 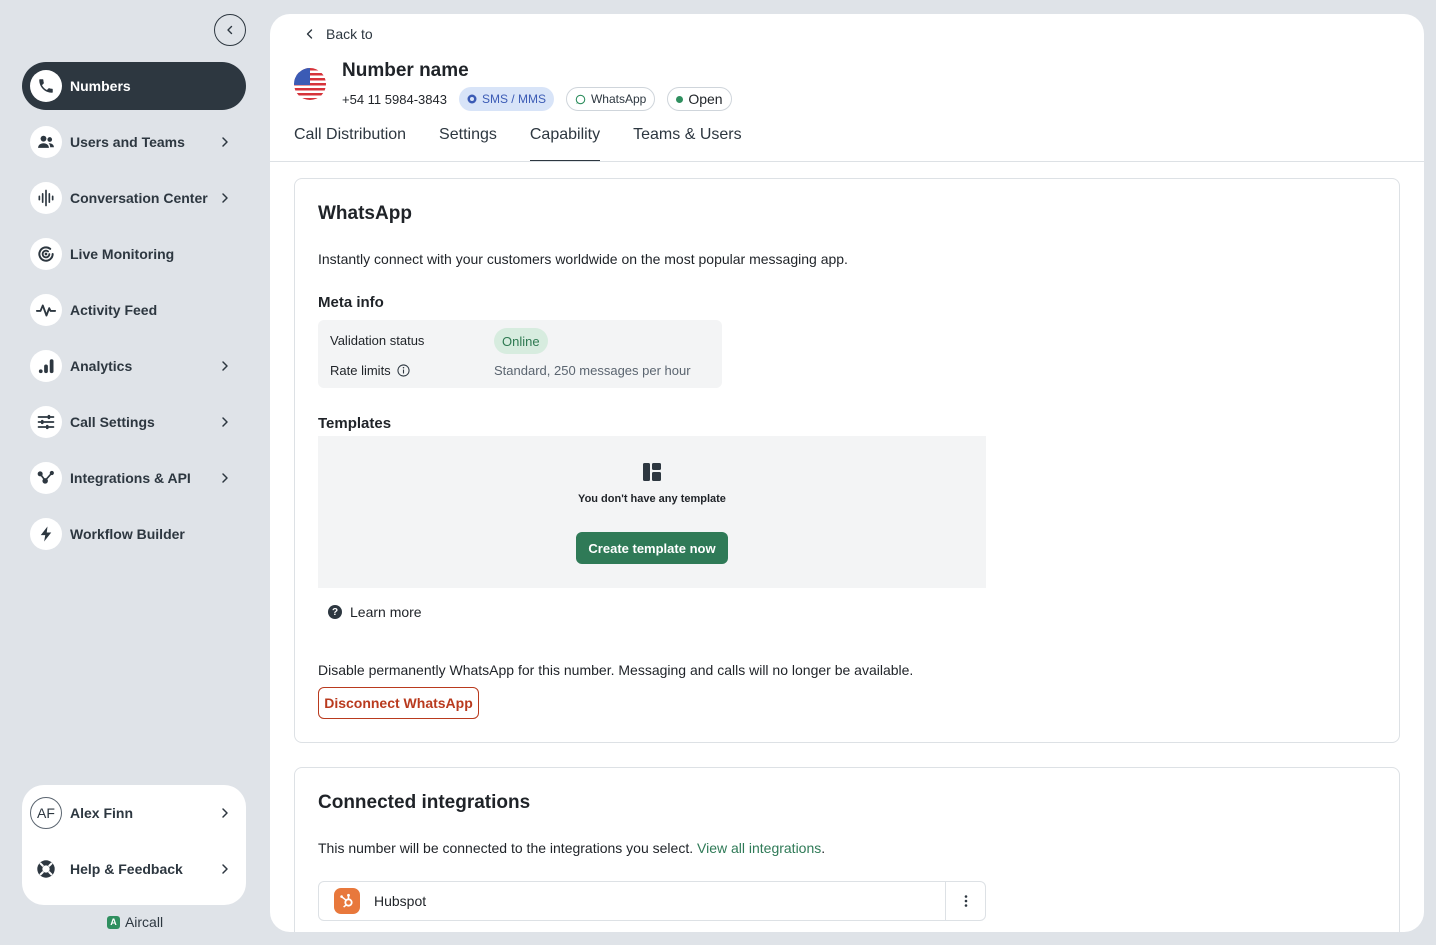 I want to click on more-options-button, so click(x=965, y=901).